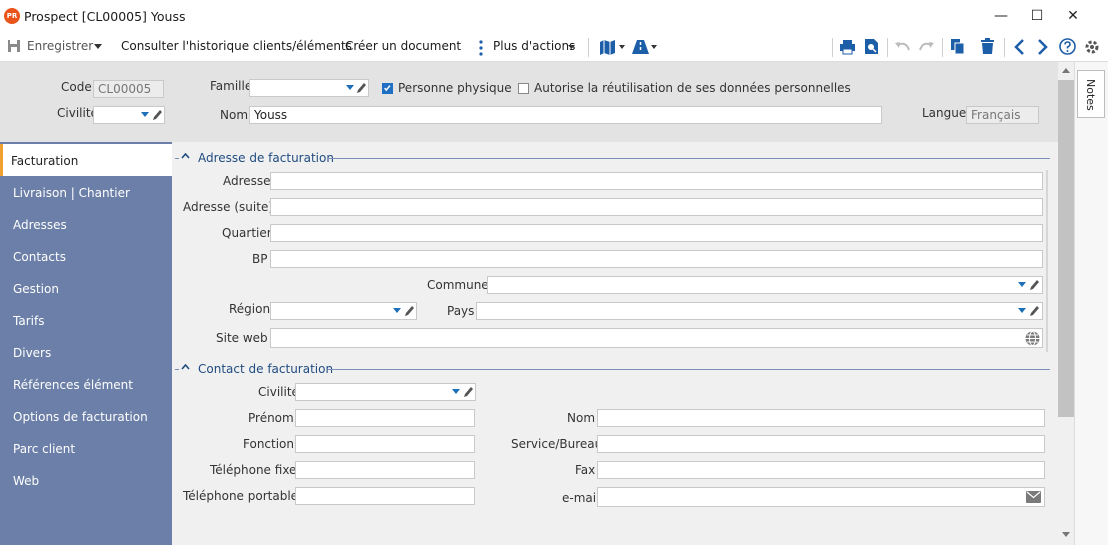  Describe the element at coordinates (654, 47) in the screenshot. I see `road-dropdown-icon` at that location.